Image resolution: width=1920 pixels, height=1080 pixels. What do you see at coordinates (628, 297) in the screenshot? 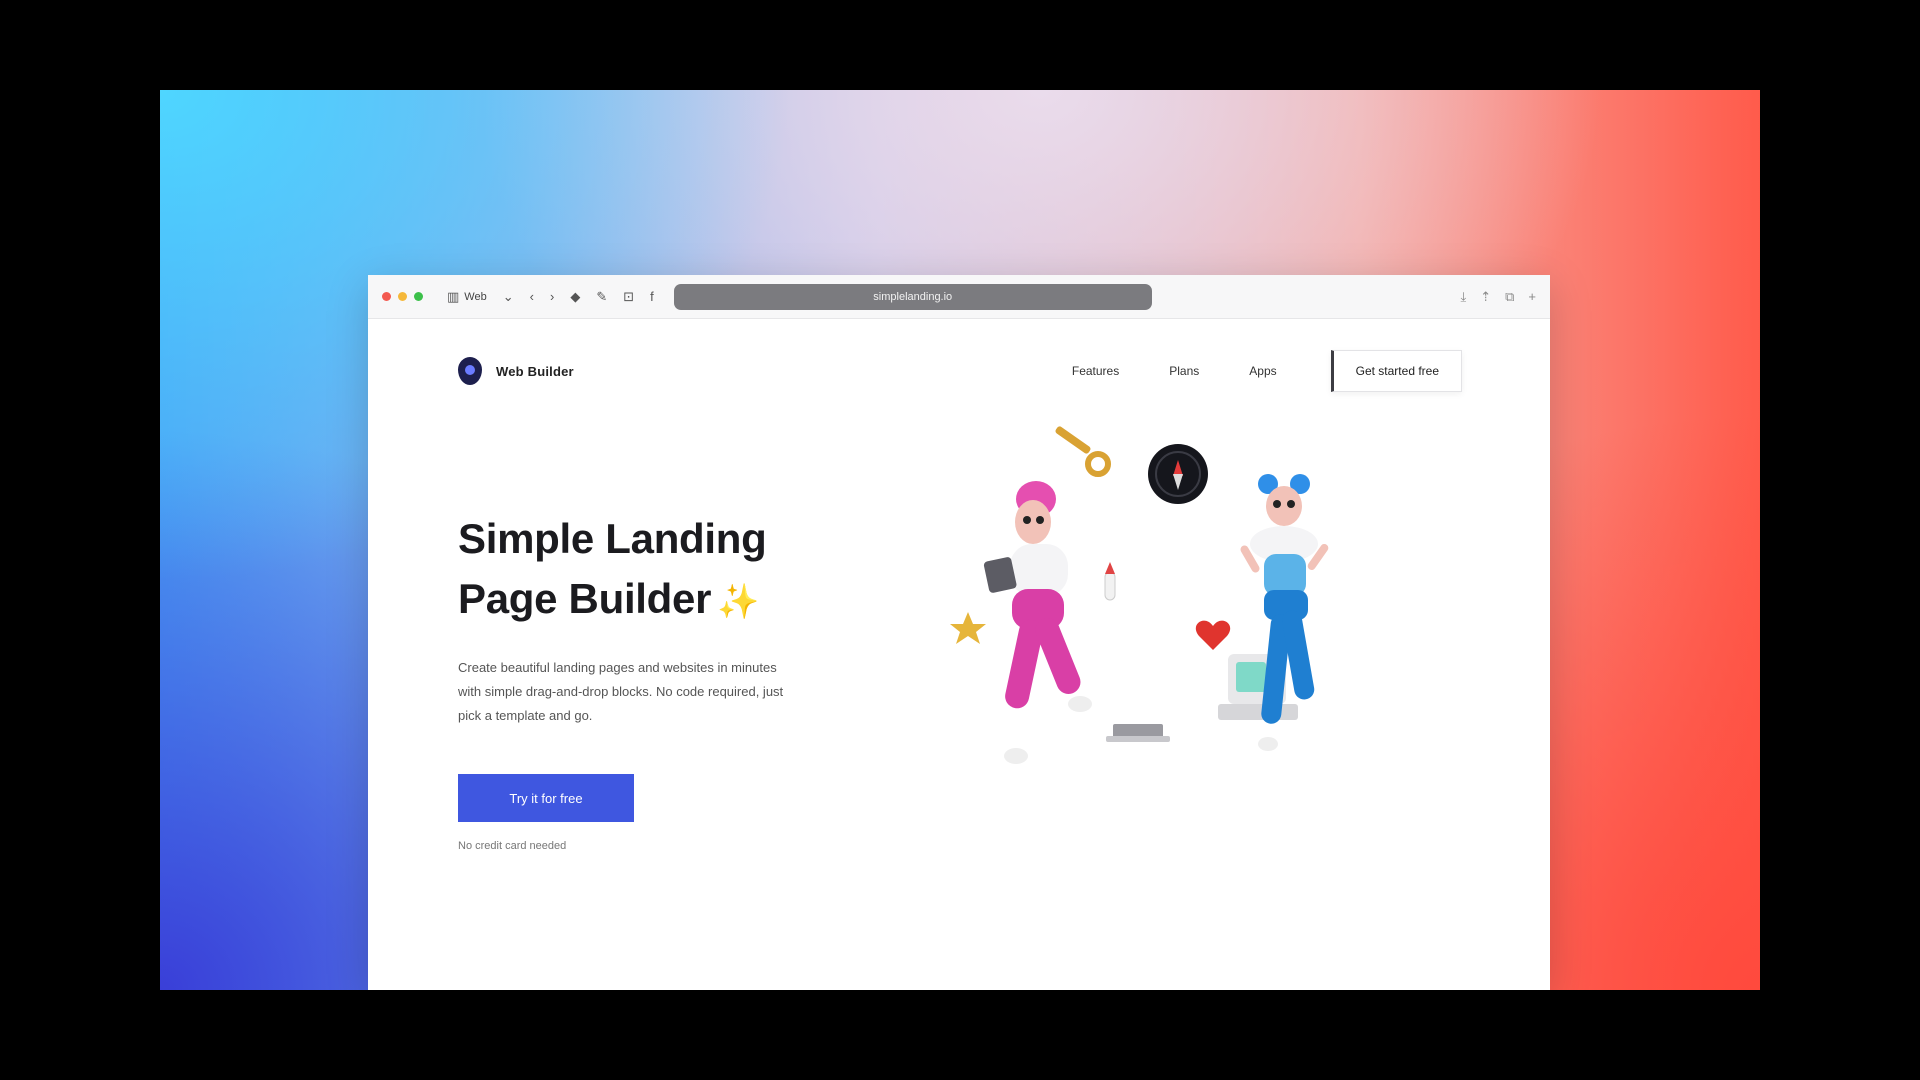
I see `share-icon: ⊡` at bounding box center [628, 297].